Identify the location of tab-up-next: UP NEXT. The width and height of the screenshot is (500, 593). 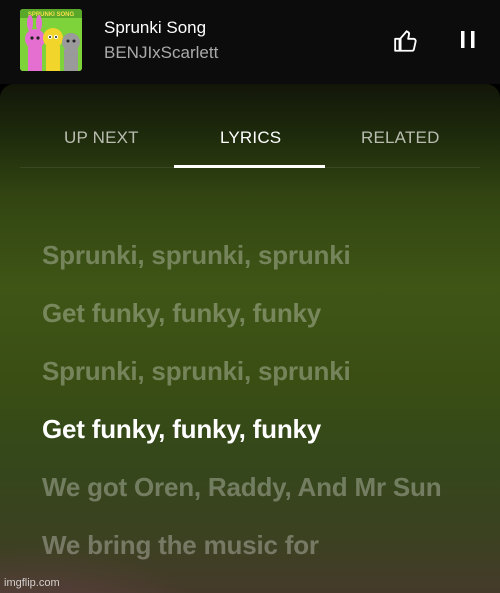
(101, 138).